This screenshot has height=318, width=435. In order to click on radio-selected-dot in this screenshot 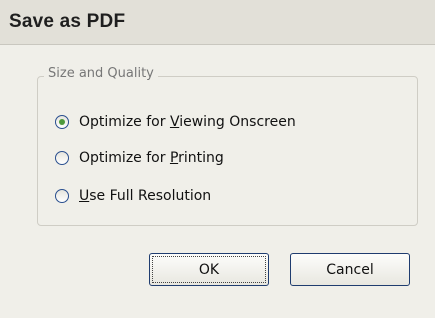, I will do `click(62, 122)`.